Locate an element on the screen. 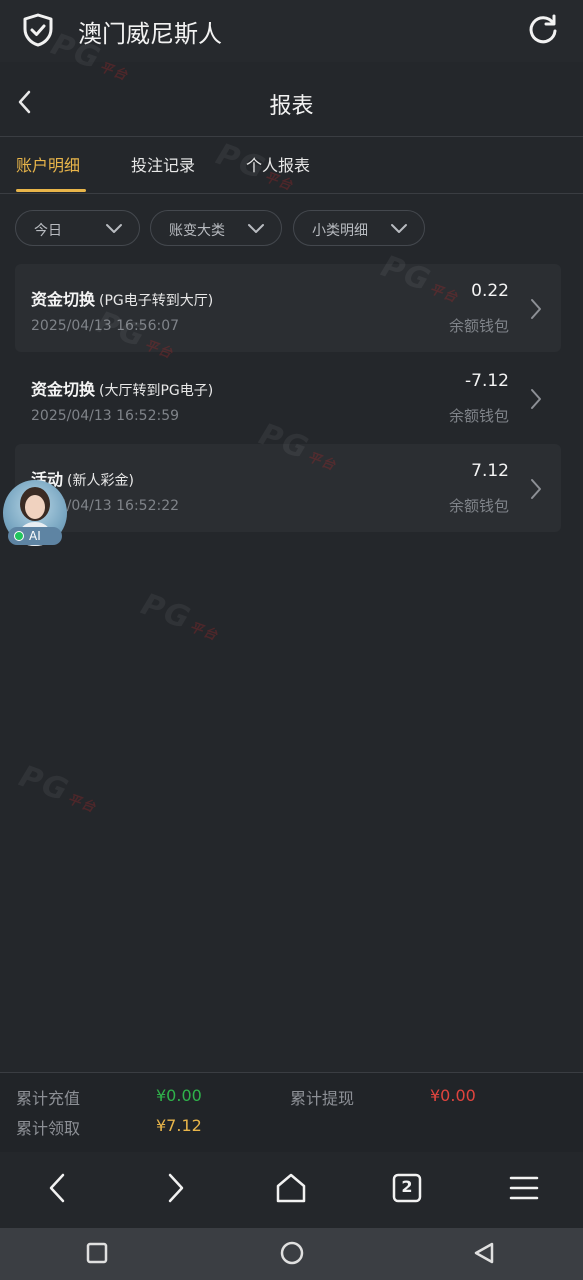  shield-check-icon is located at coordinates (38, 30).